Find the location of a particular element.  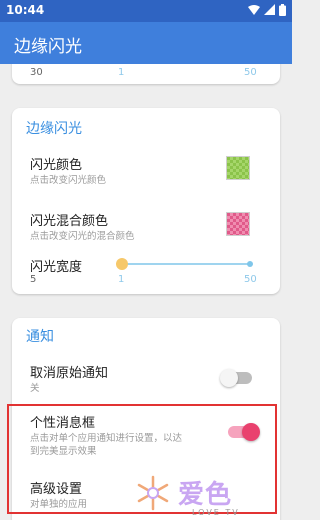

flash-width-max-label: 50 is located at coordinates (250, 279).